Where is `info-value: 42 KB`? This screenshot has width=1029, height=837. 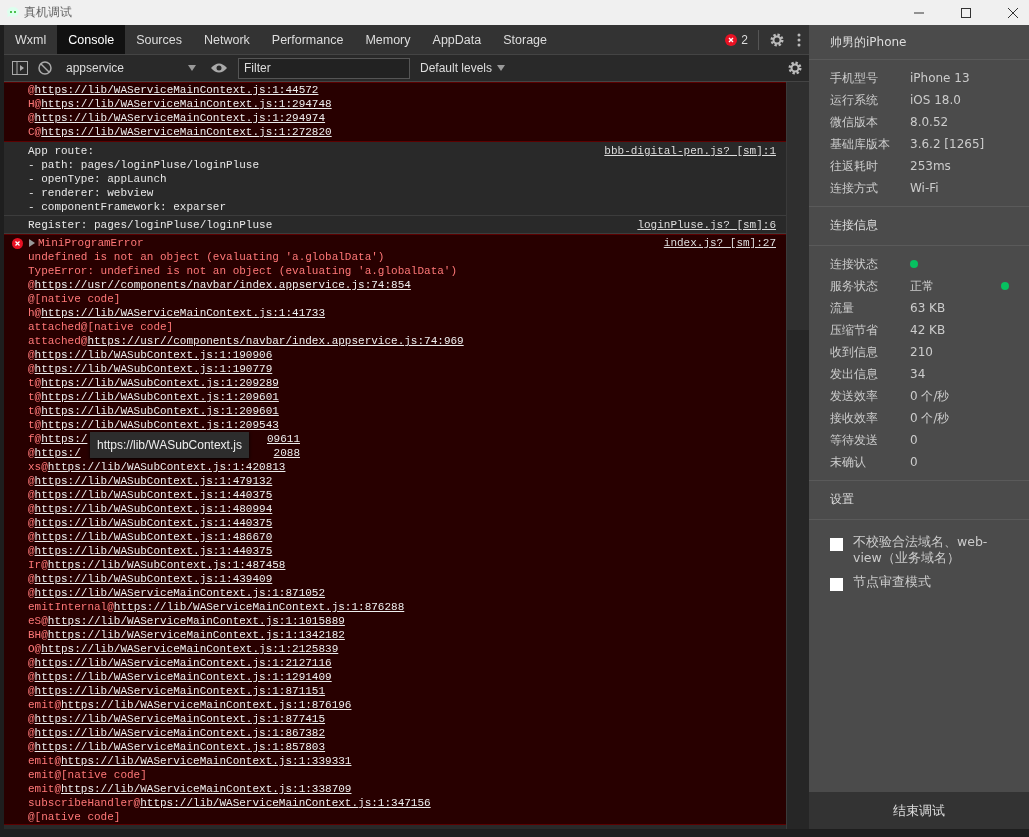 info-value: 42 KB is located at coordinates (928, 330).